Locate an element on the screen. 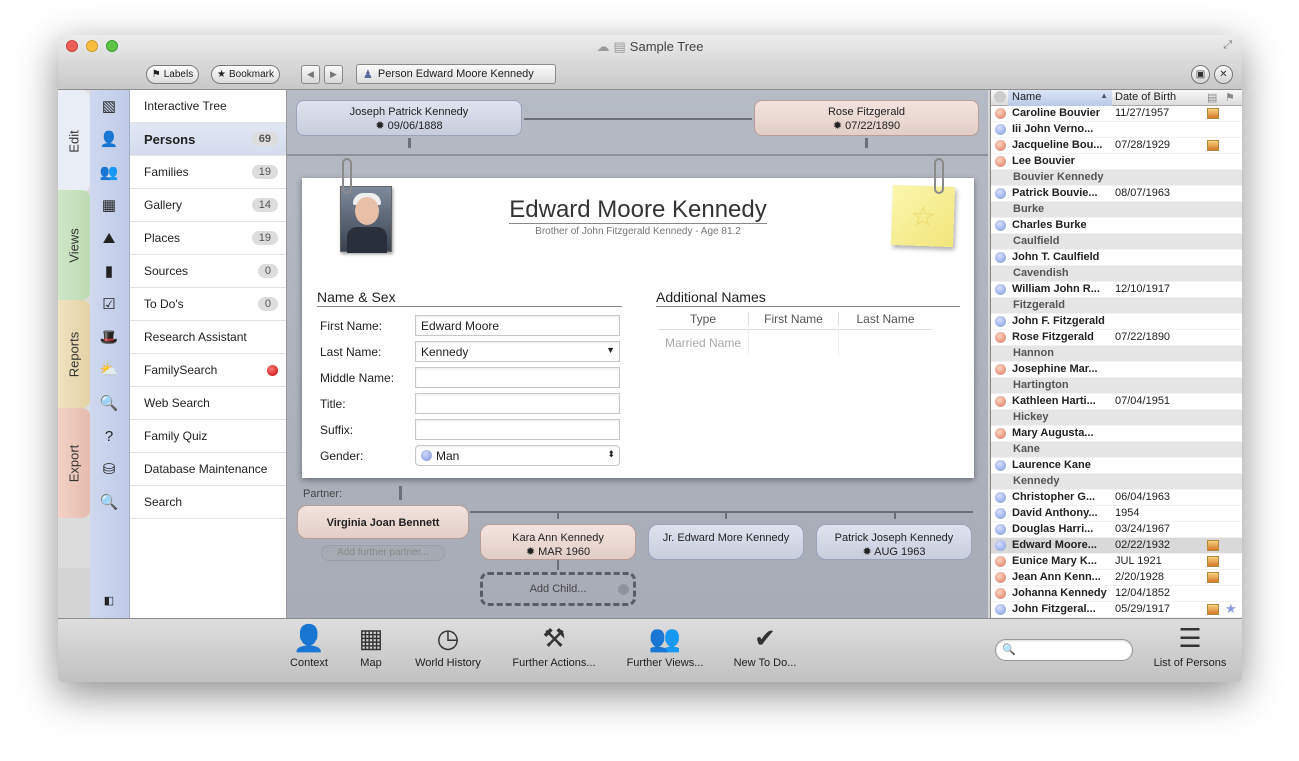 This screenshot has height=761, width=1299. research-icon: 🎩 is located at coordinates (109, 337).